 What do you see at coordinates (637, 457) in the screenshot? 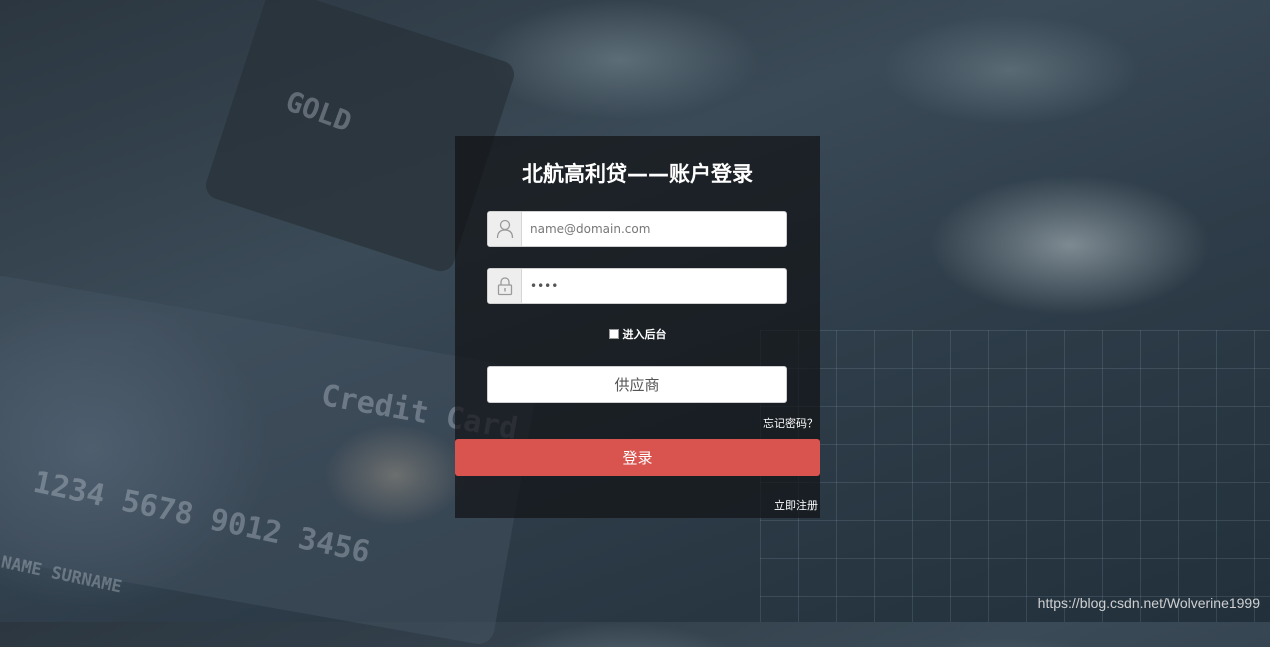
I see `login-button: 登录` at bounding box center [637, 457].